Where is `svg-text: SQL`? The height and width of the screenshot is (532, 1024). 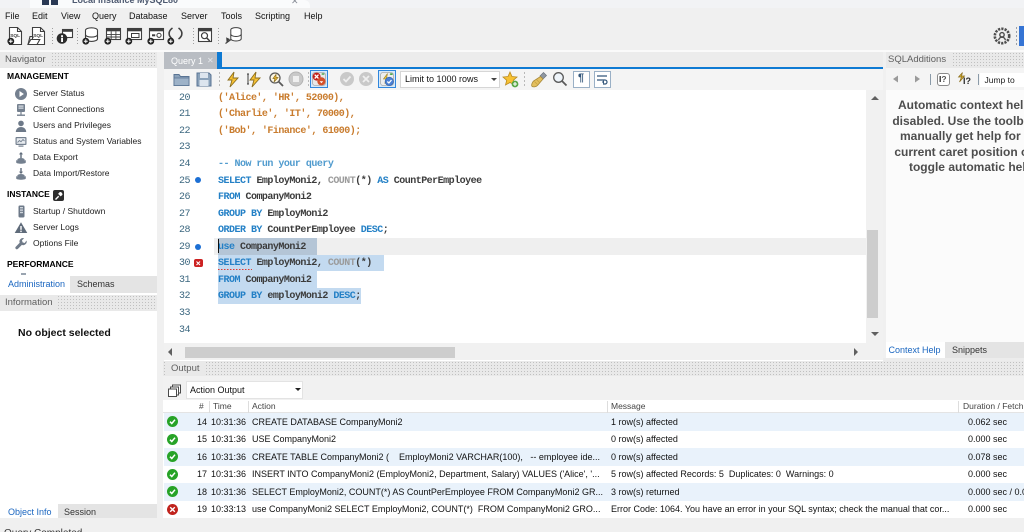
svg-text: SQL is located at coordinates (38, 36).